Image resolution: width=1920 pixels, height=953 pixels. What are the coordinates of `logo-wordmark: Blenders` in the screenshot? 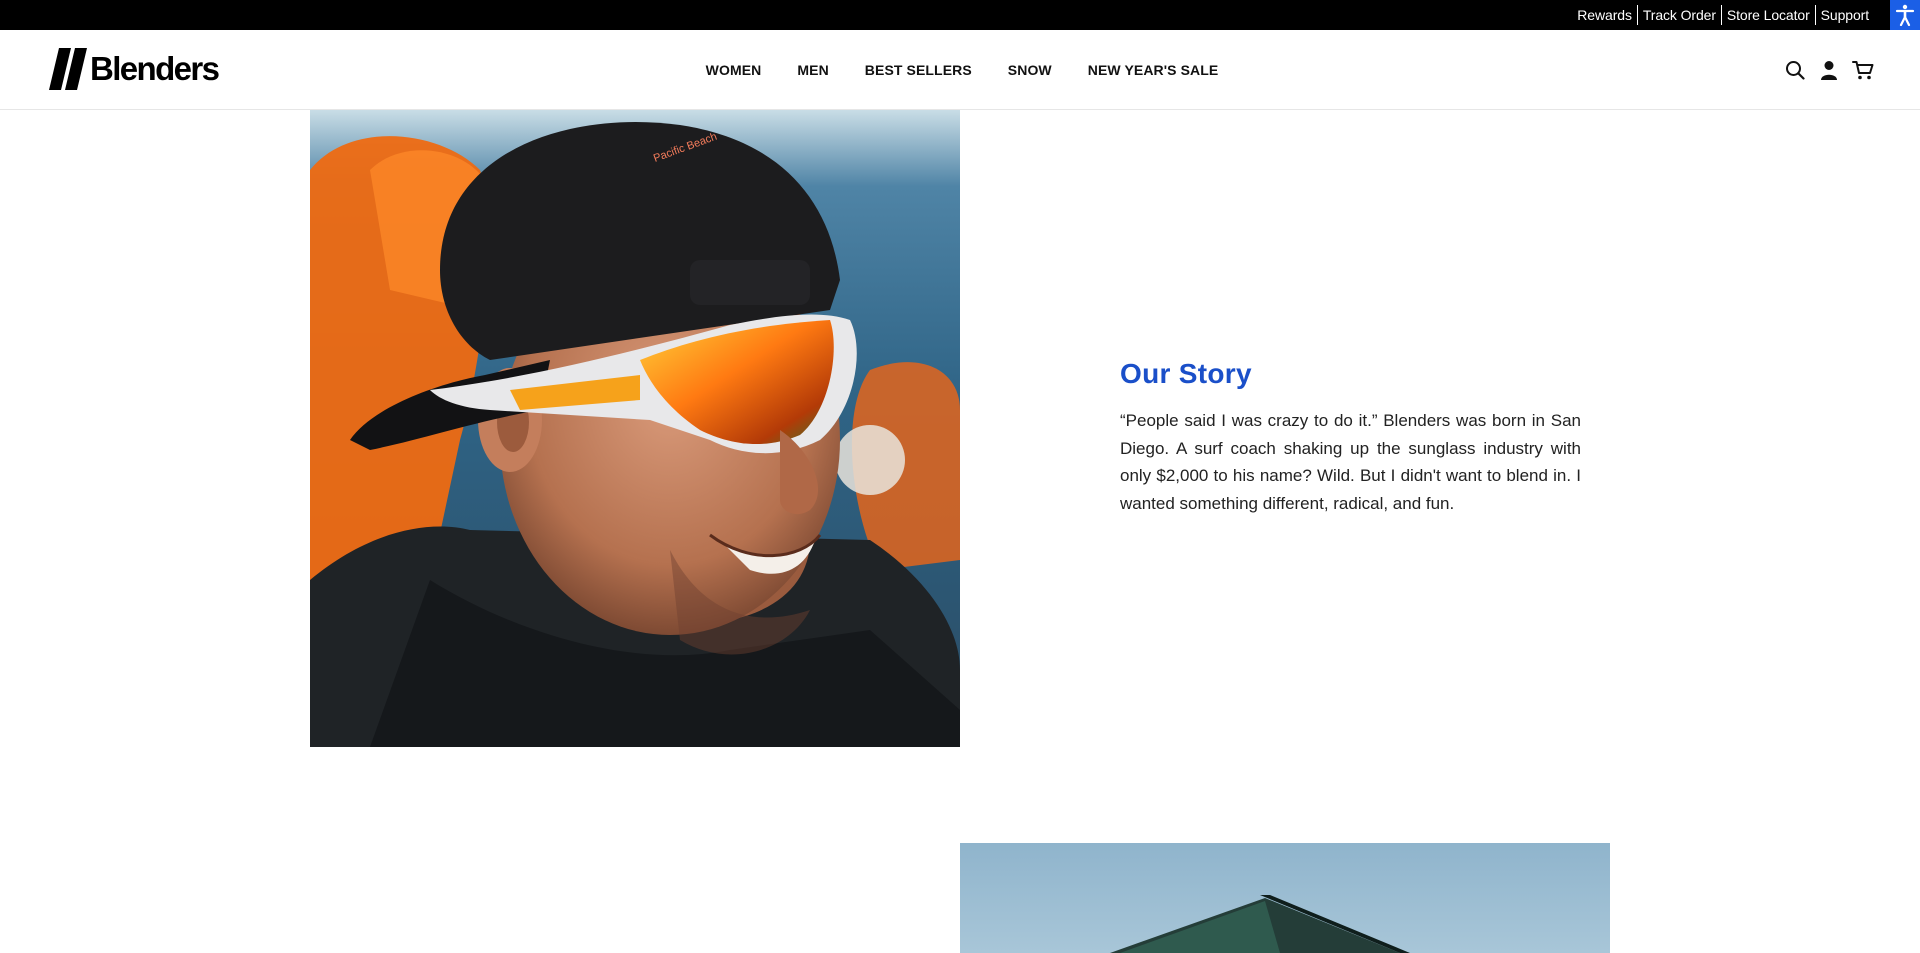 It's located at (155, 68).